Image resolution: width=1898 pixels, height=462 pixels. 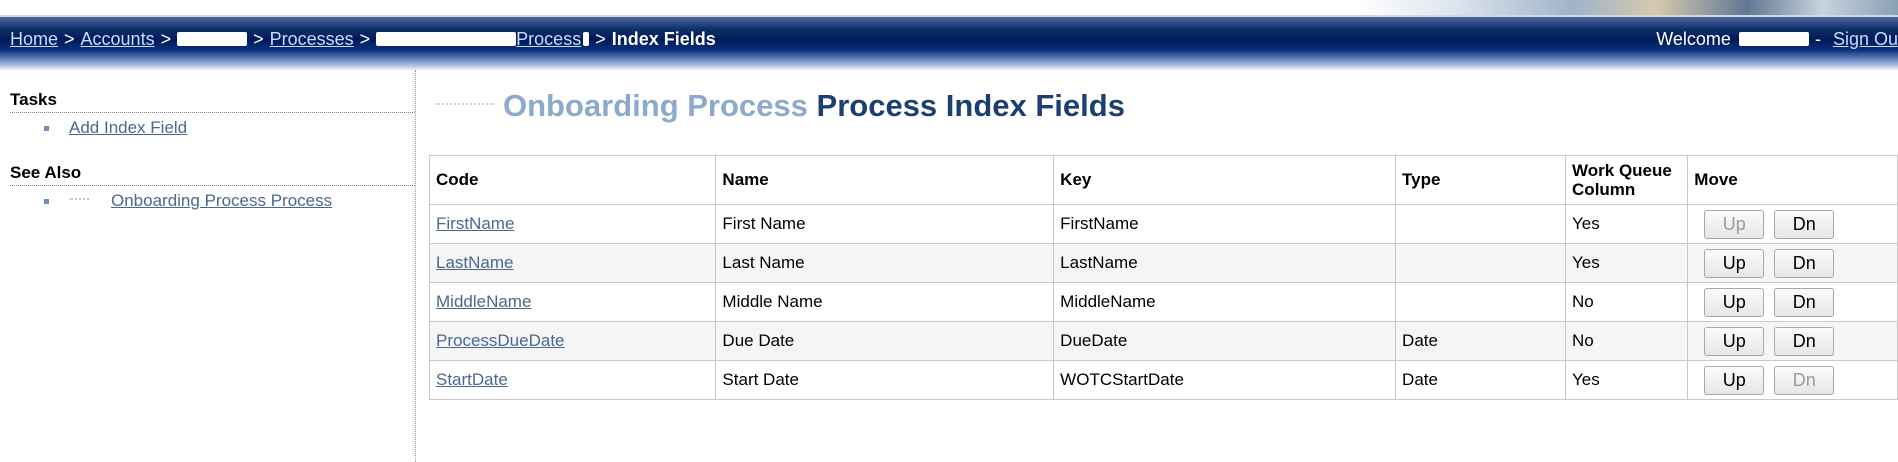 I want to click on page-title-section: Process Index Fields, so click(x=970, y=105).